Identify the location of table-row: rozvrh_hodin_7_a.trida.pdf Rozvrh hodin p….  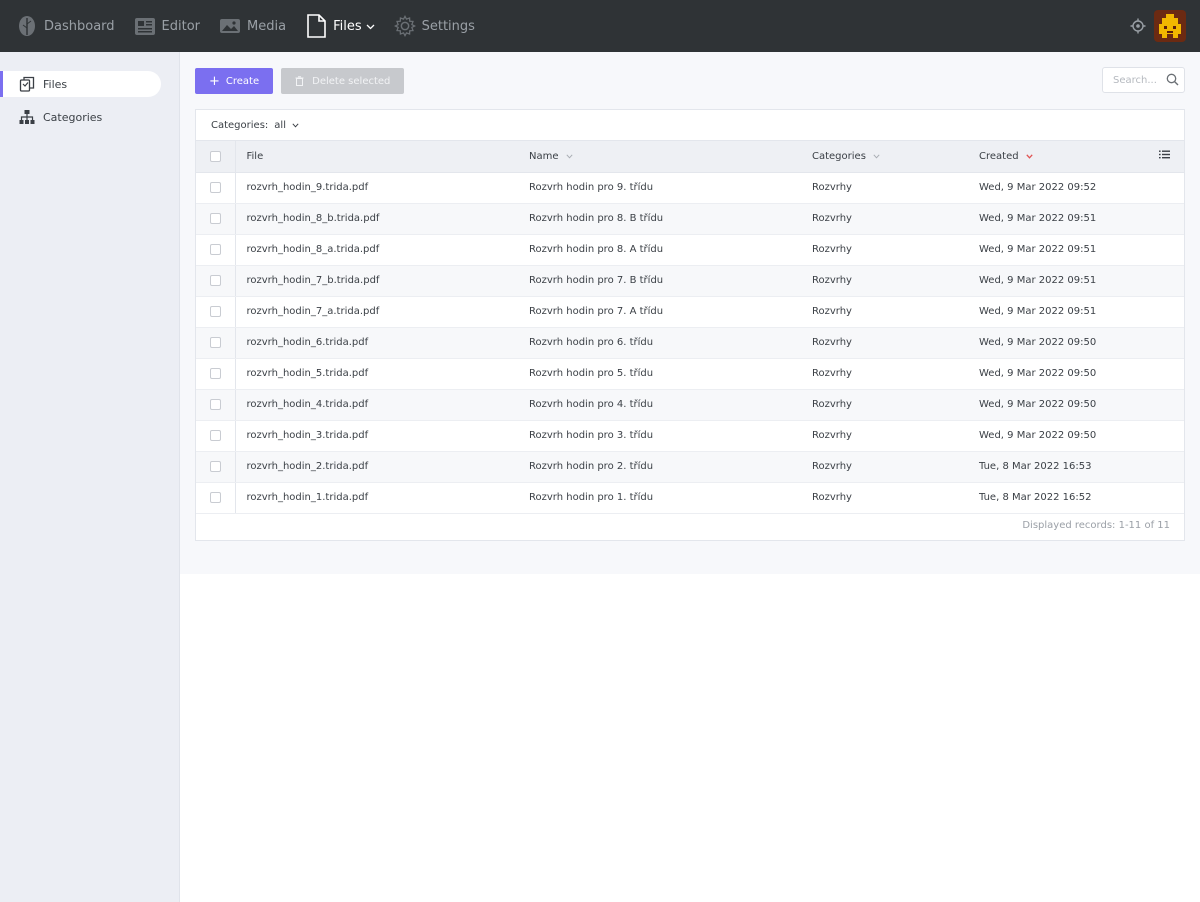
(690, 312).